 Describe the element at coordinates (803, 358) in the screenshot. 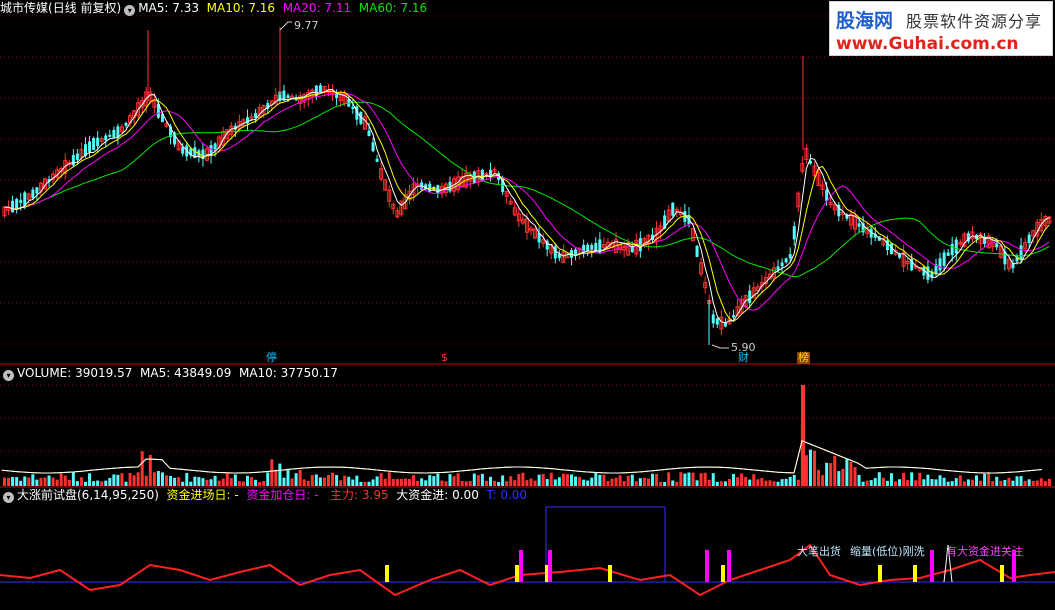

I see `event-tag-rank: 榜` at that location.